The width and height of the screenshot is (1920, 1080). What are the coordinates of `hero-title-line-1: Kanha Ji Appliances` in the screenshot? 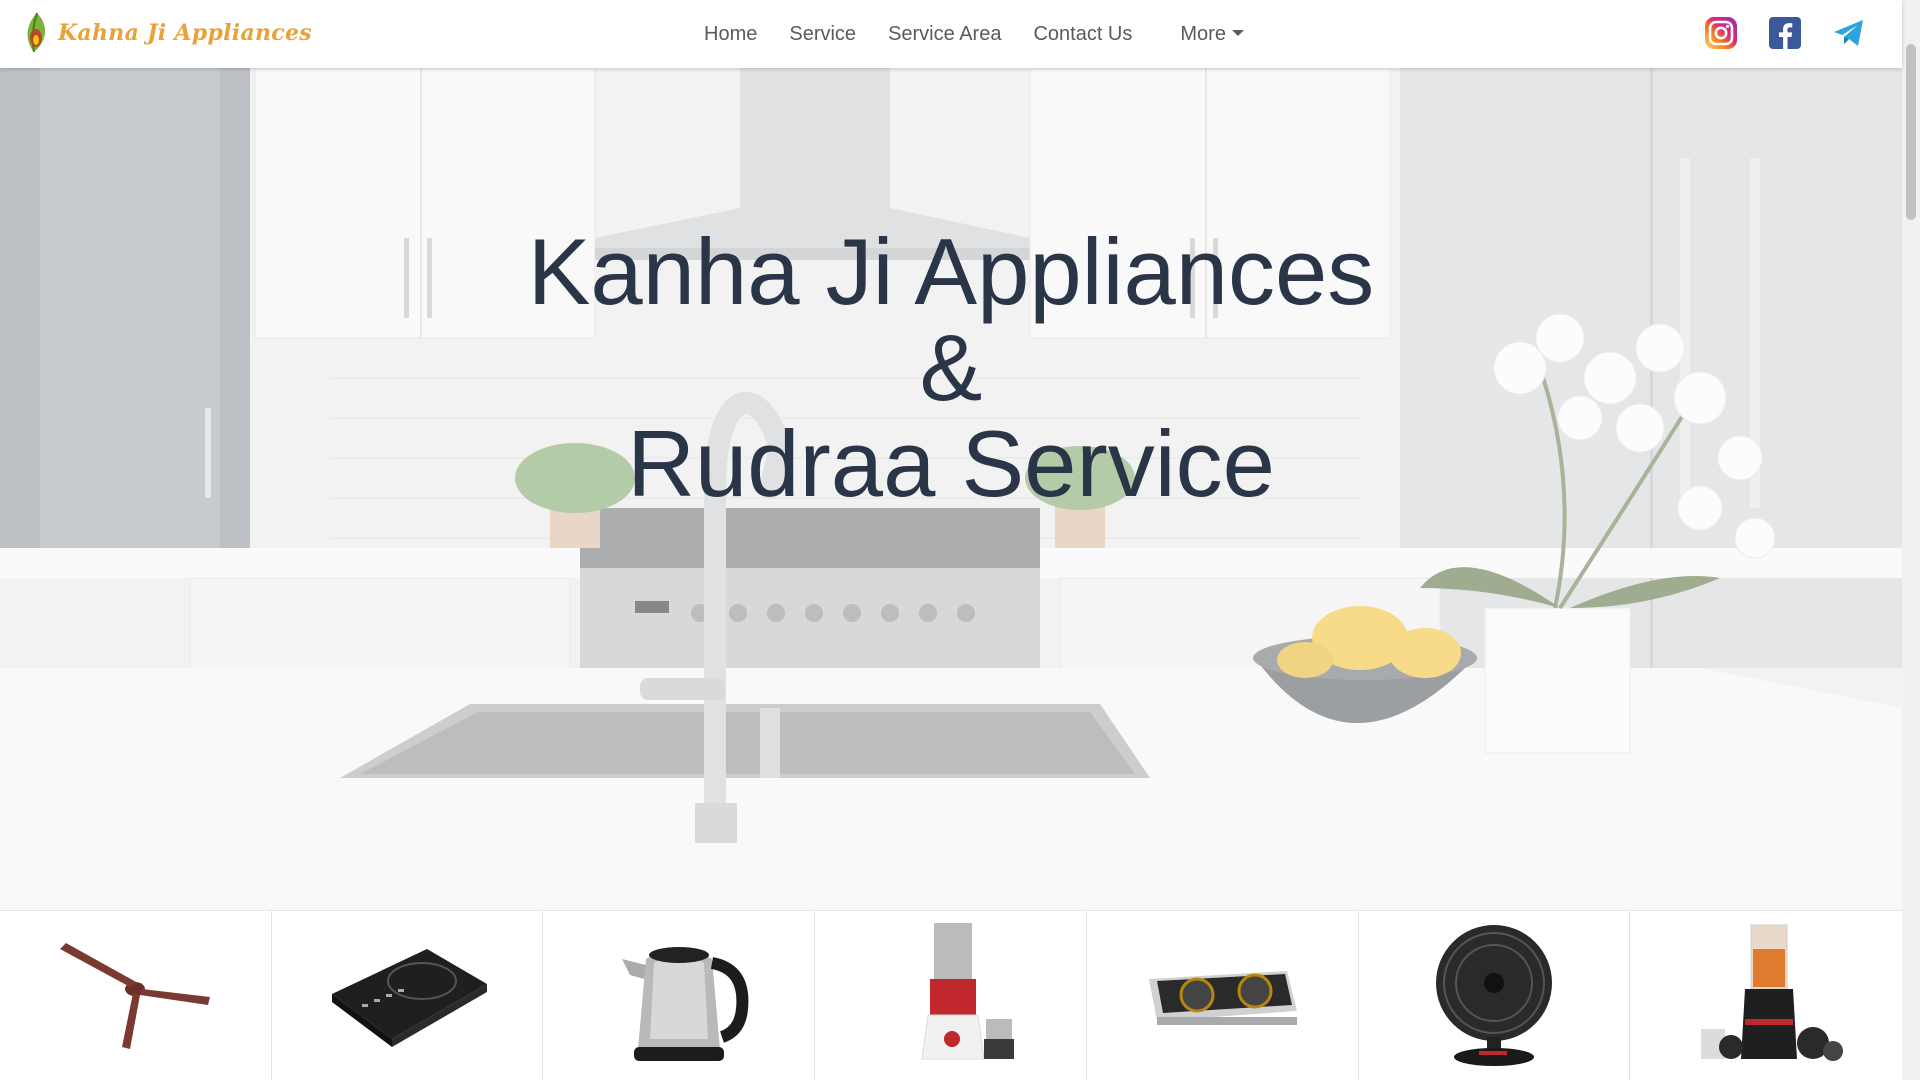 It's located at (951, 271).